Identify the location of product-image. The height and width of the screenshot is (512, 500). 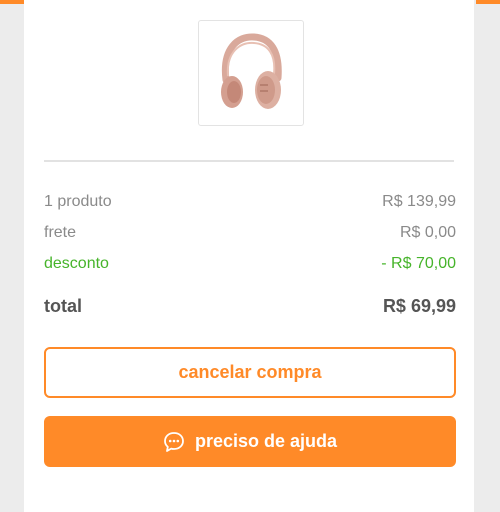
(251, 73).